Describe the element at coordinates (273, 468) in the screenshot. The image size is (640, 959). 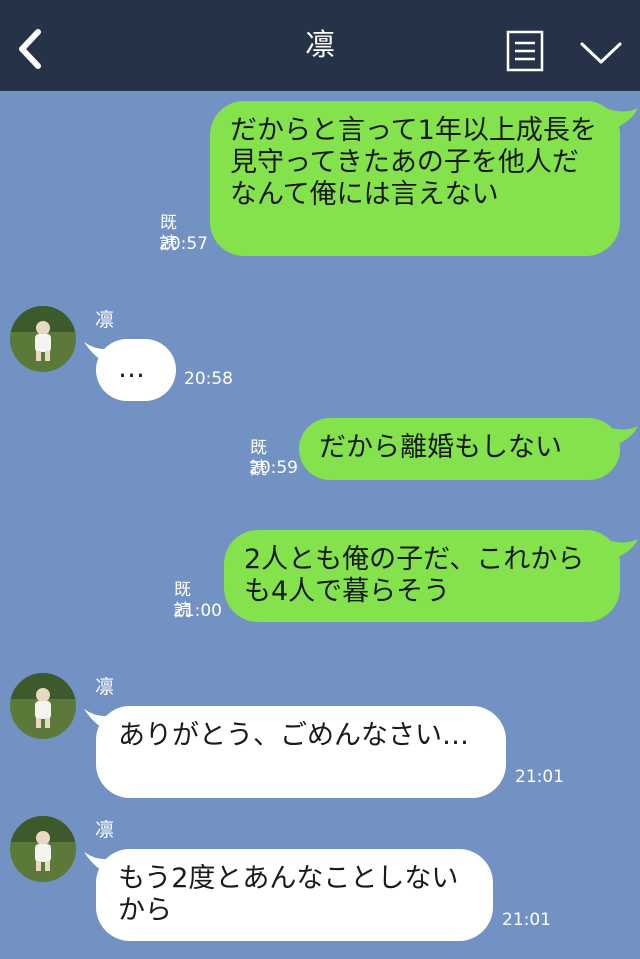
I see `message-time: 20:59` at that location.